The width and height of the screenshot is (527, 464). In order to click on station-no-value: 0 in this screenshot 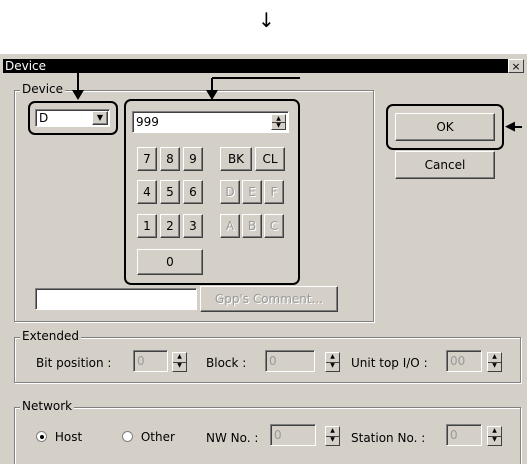, I will do `click(454, 435)`.